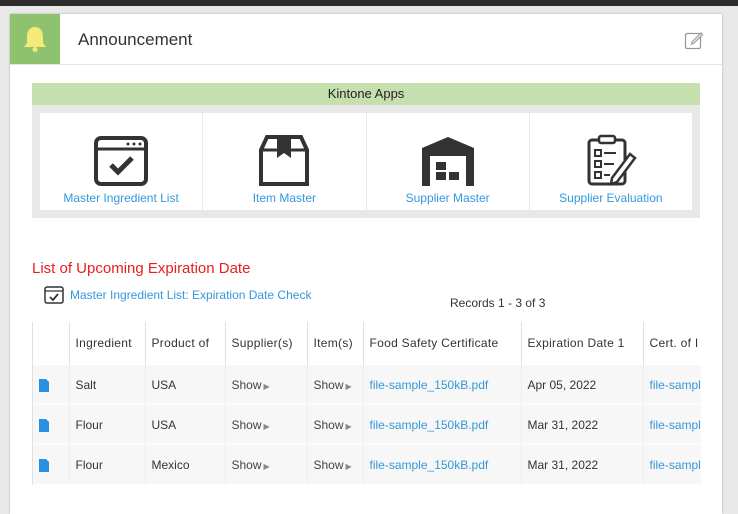 Image resolution: width=738 pixels, height=514 pixels. Describe the element at coordinates (447, 198) in the screenshot. I see `app-label: Supplier Master` at that location.